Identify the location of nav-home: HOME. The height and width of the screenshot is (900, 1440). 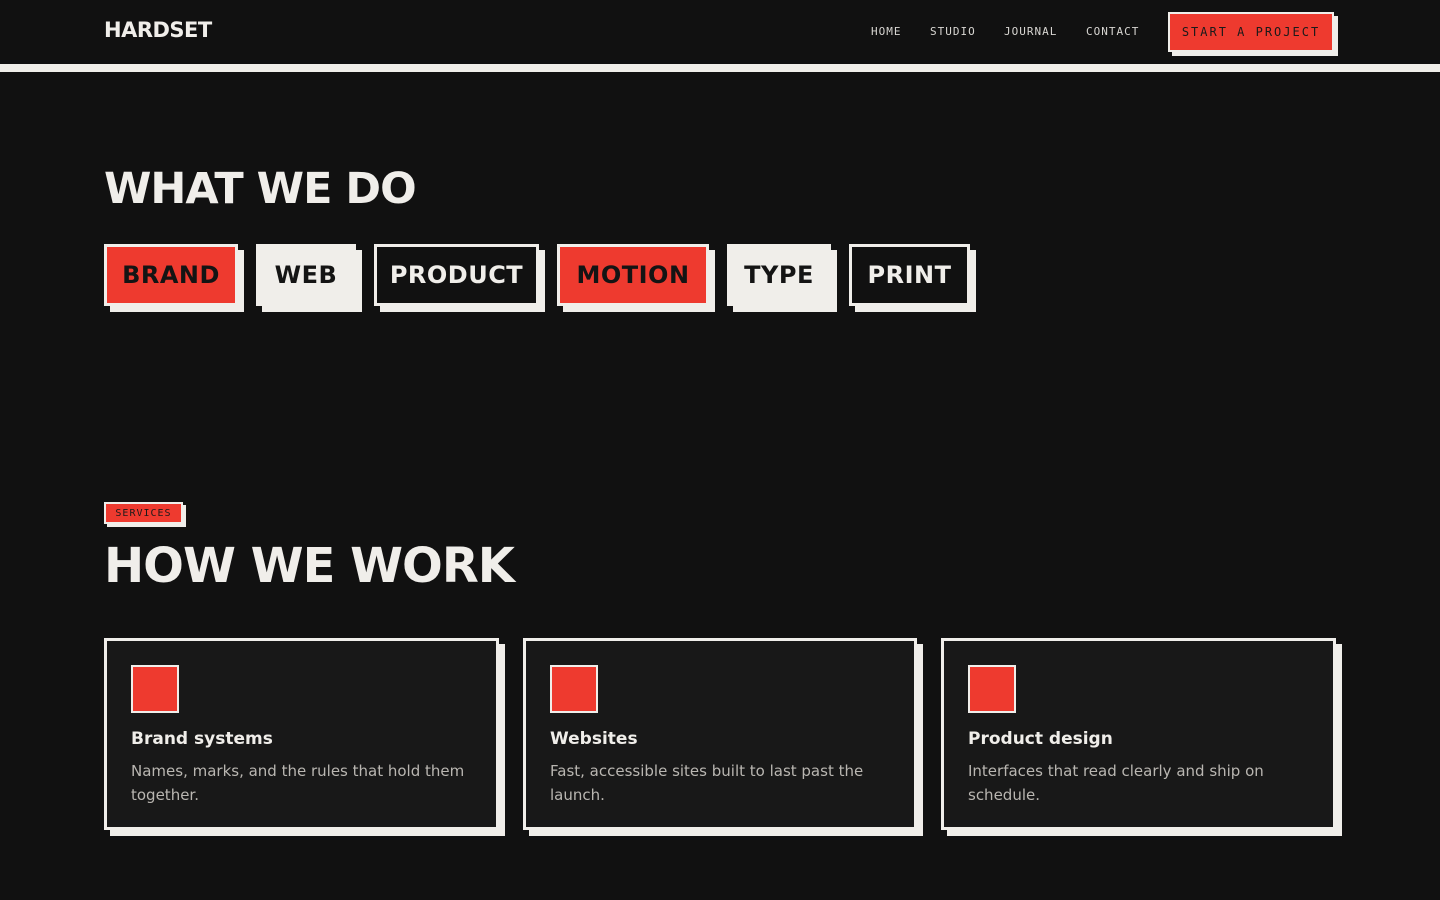
(886, 31).